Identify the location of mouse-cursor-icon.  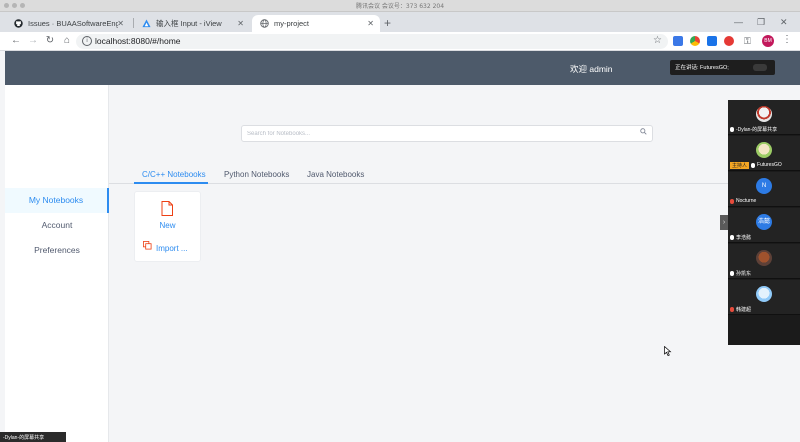
(668, 351).